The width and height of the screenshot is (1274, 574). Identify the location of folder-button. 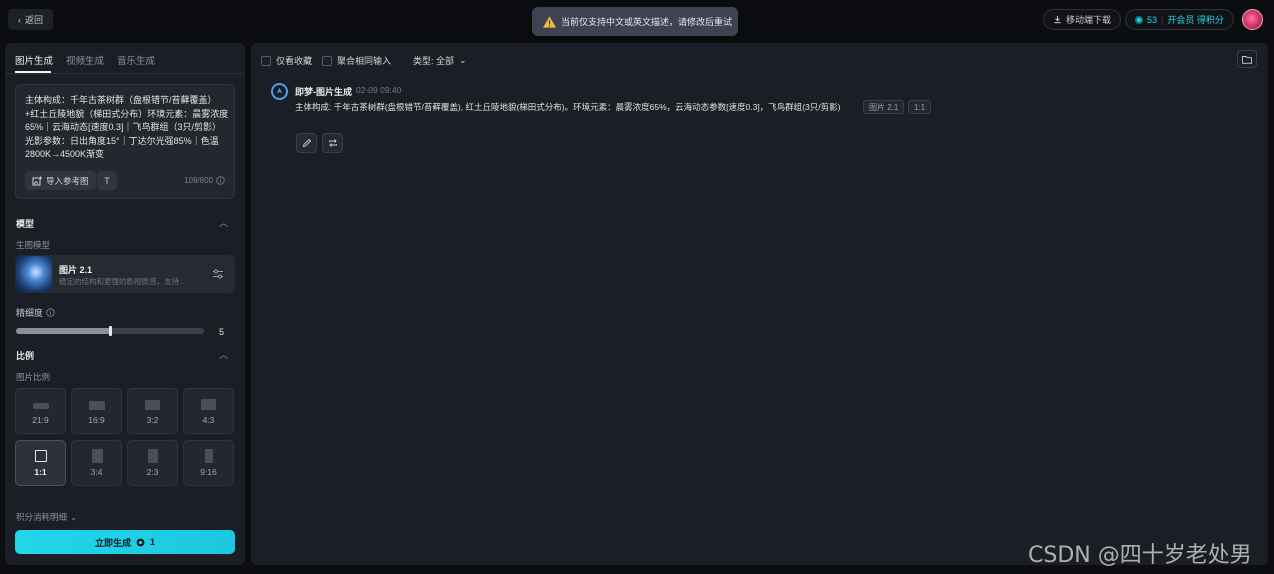
(1247, 59).